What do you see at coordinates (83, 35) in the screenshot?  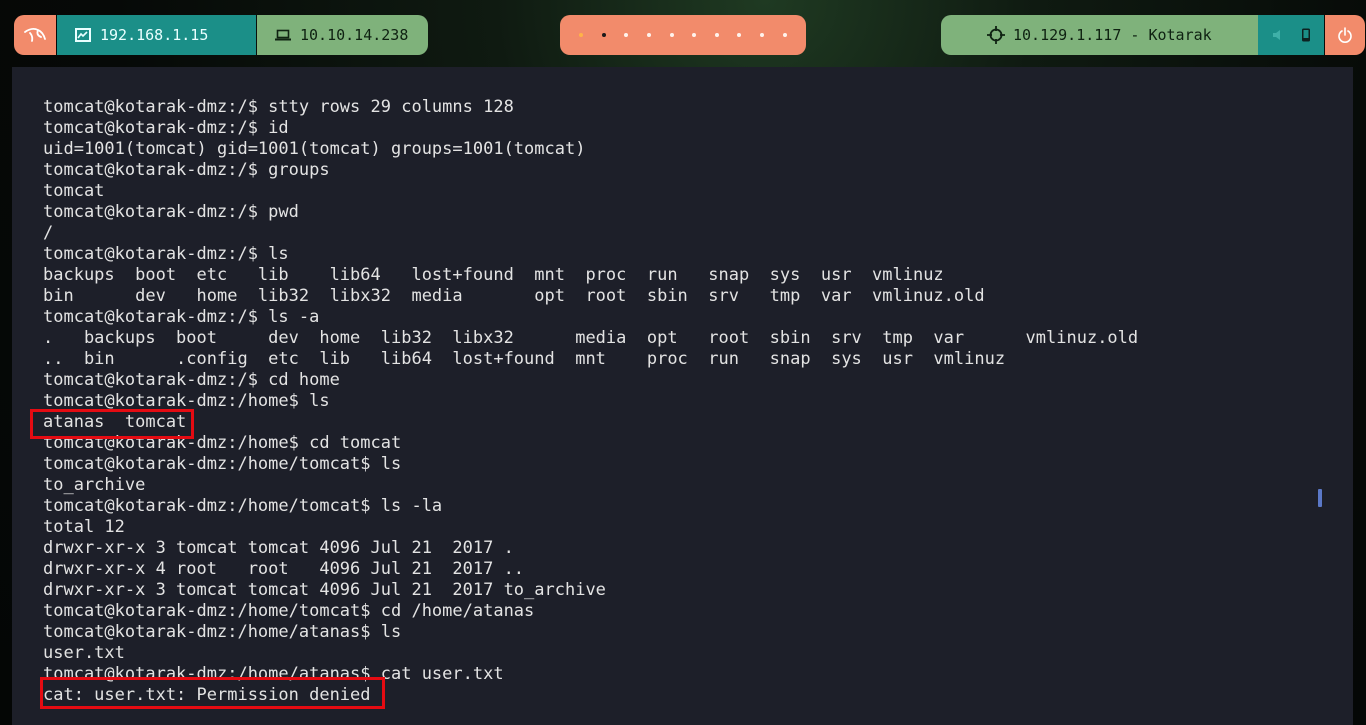 I see `monitor-graph-icon` at bounding box center [83, 35].